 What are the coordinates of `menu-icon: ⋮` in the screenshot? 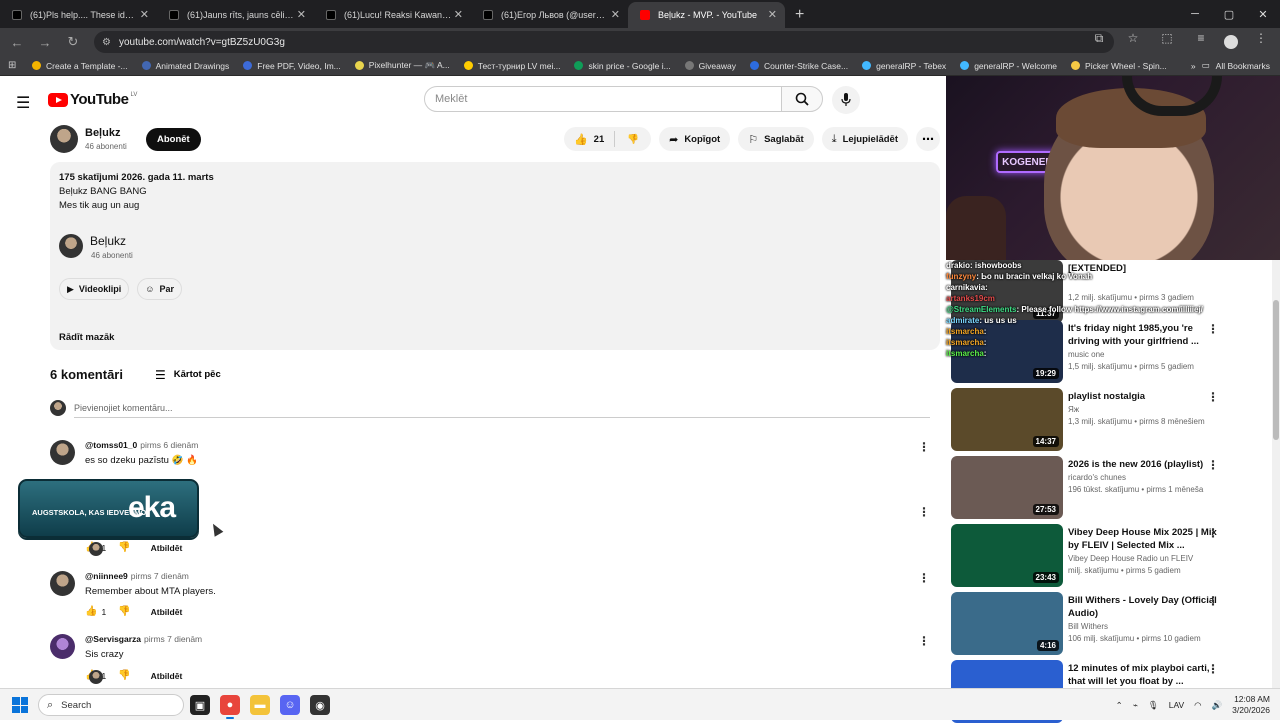 It's located at (1261, 40).